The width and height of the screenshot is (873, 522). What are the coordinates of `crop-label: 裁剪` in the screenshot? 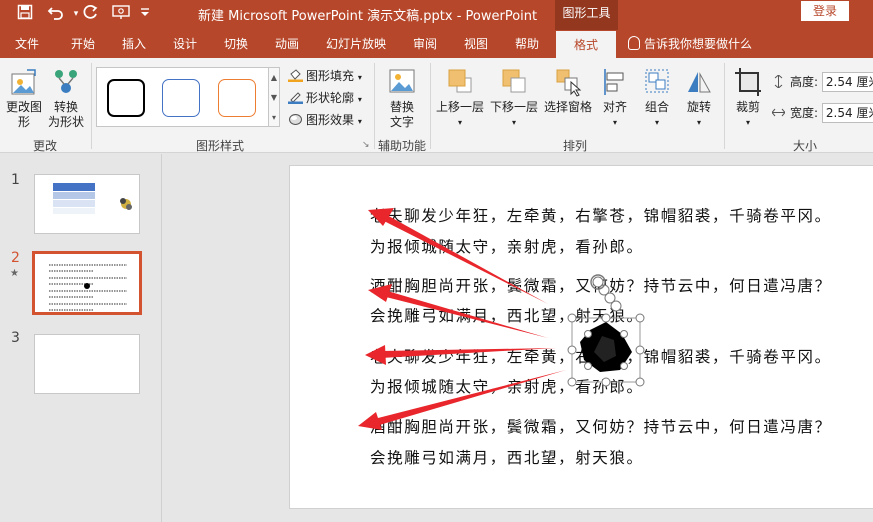 It's located at (747, 107).